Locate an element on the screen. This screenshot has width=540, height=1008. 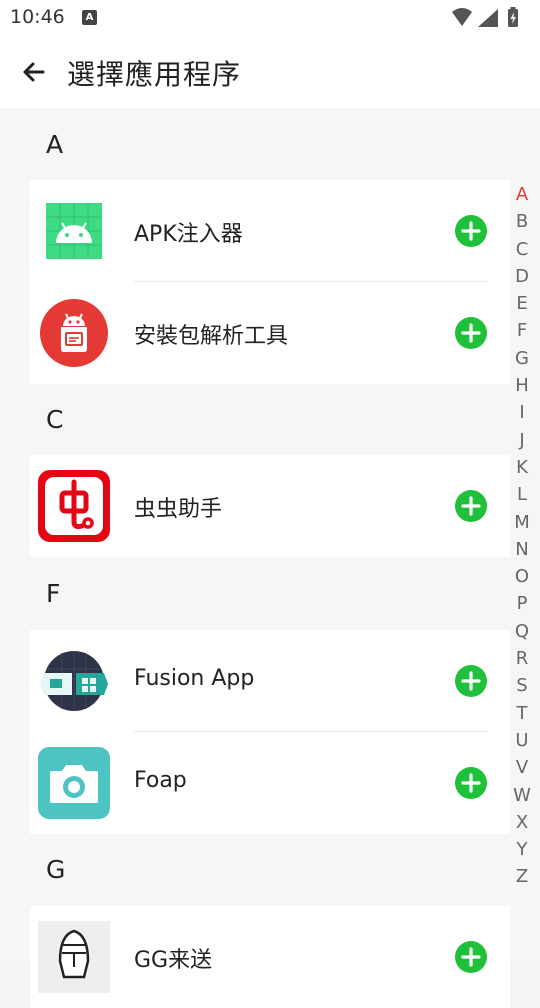
section-header-g: G is located at coordinates (56, 869).